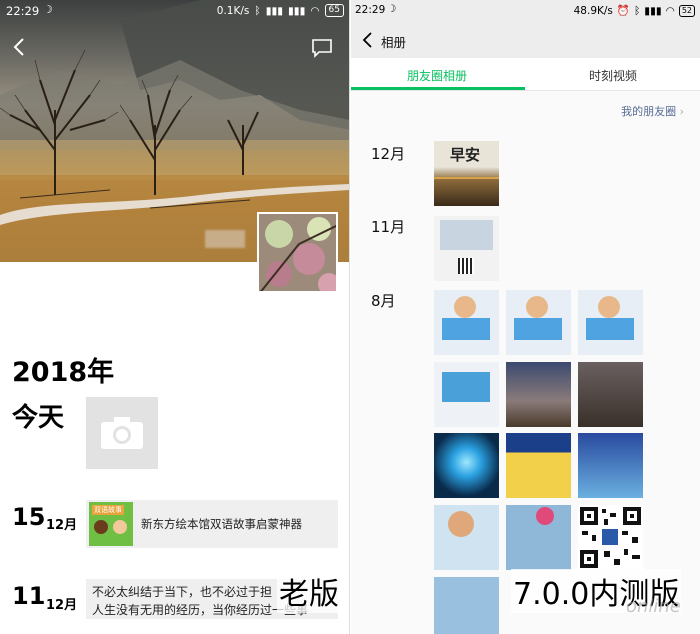  Describe the element at coordinates (466, 387) in the screenshot. I see `activity-image` at that location.